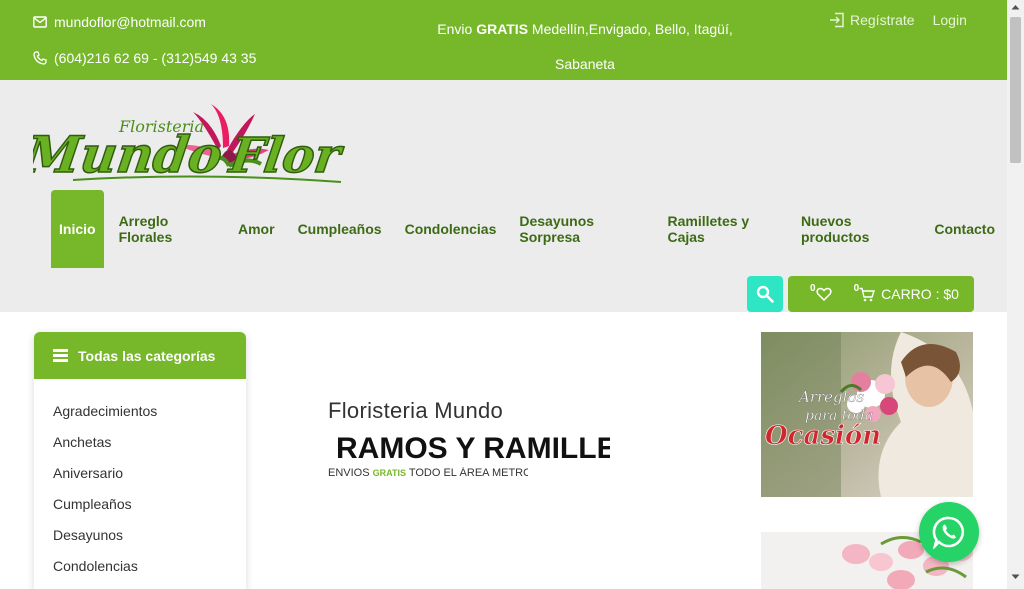  Describe the element at coordinates (1015, 7) in the screenshot. I see `scroll-up-arrow-icon` at that location.